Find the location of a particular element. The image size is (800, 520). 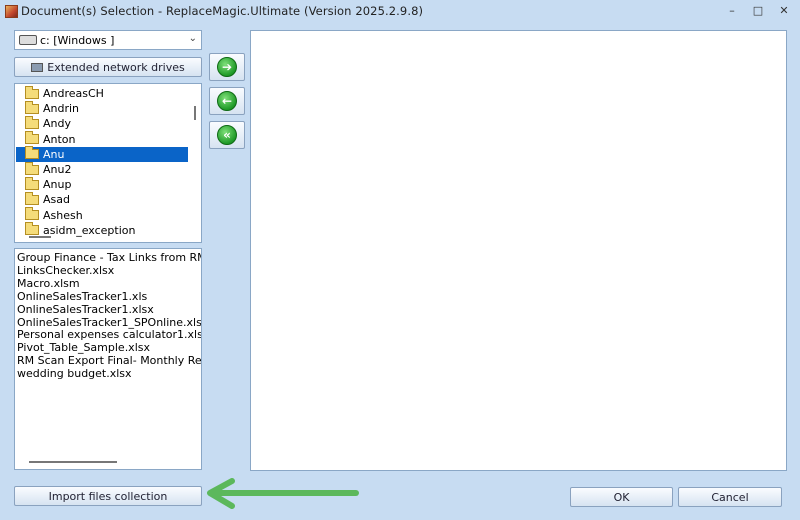

file-item: OnlineSalesTracker1.xls is located at coordinates (82, 296).